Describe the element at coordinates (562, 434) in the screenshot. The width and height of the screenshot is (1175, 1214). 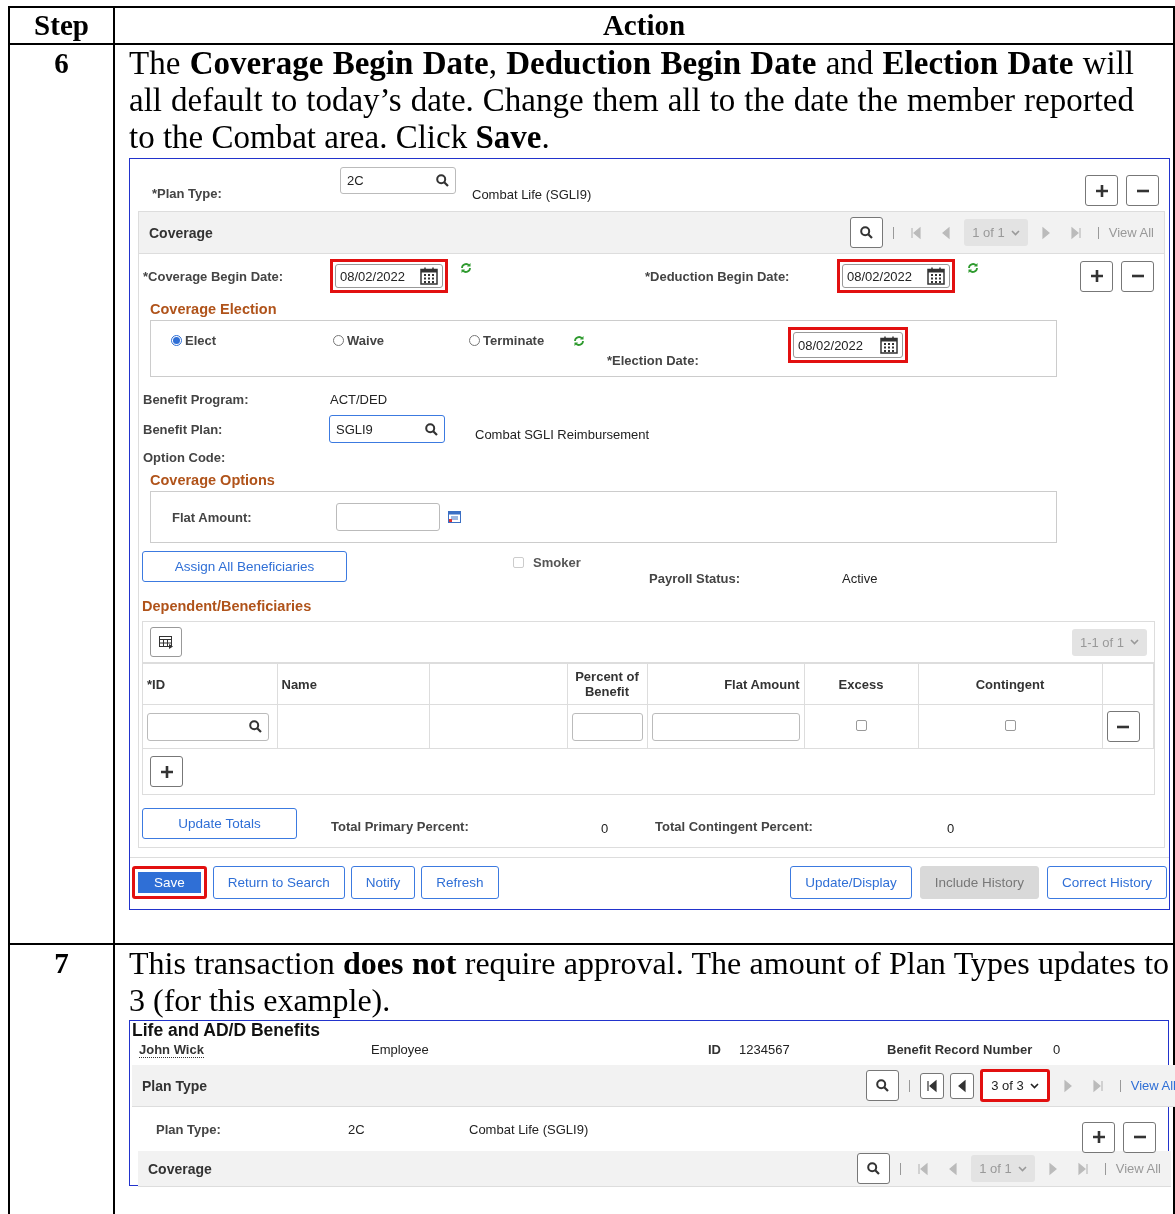
I see `plan-description: Combat SGLI Reimbursement` at that location.